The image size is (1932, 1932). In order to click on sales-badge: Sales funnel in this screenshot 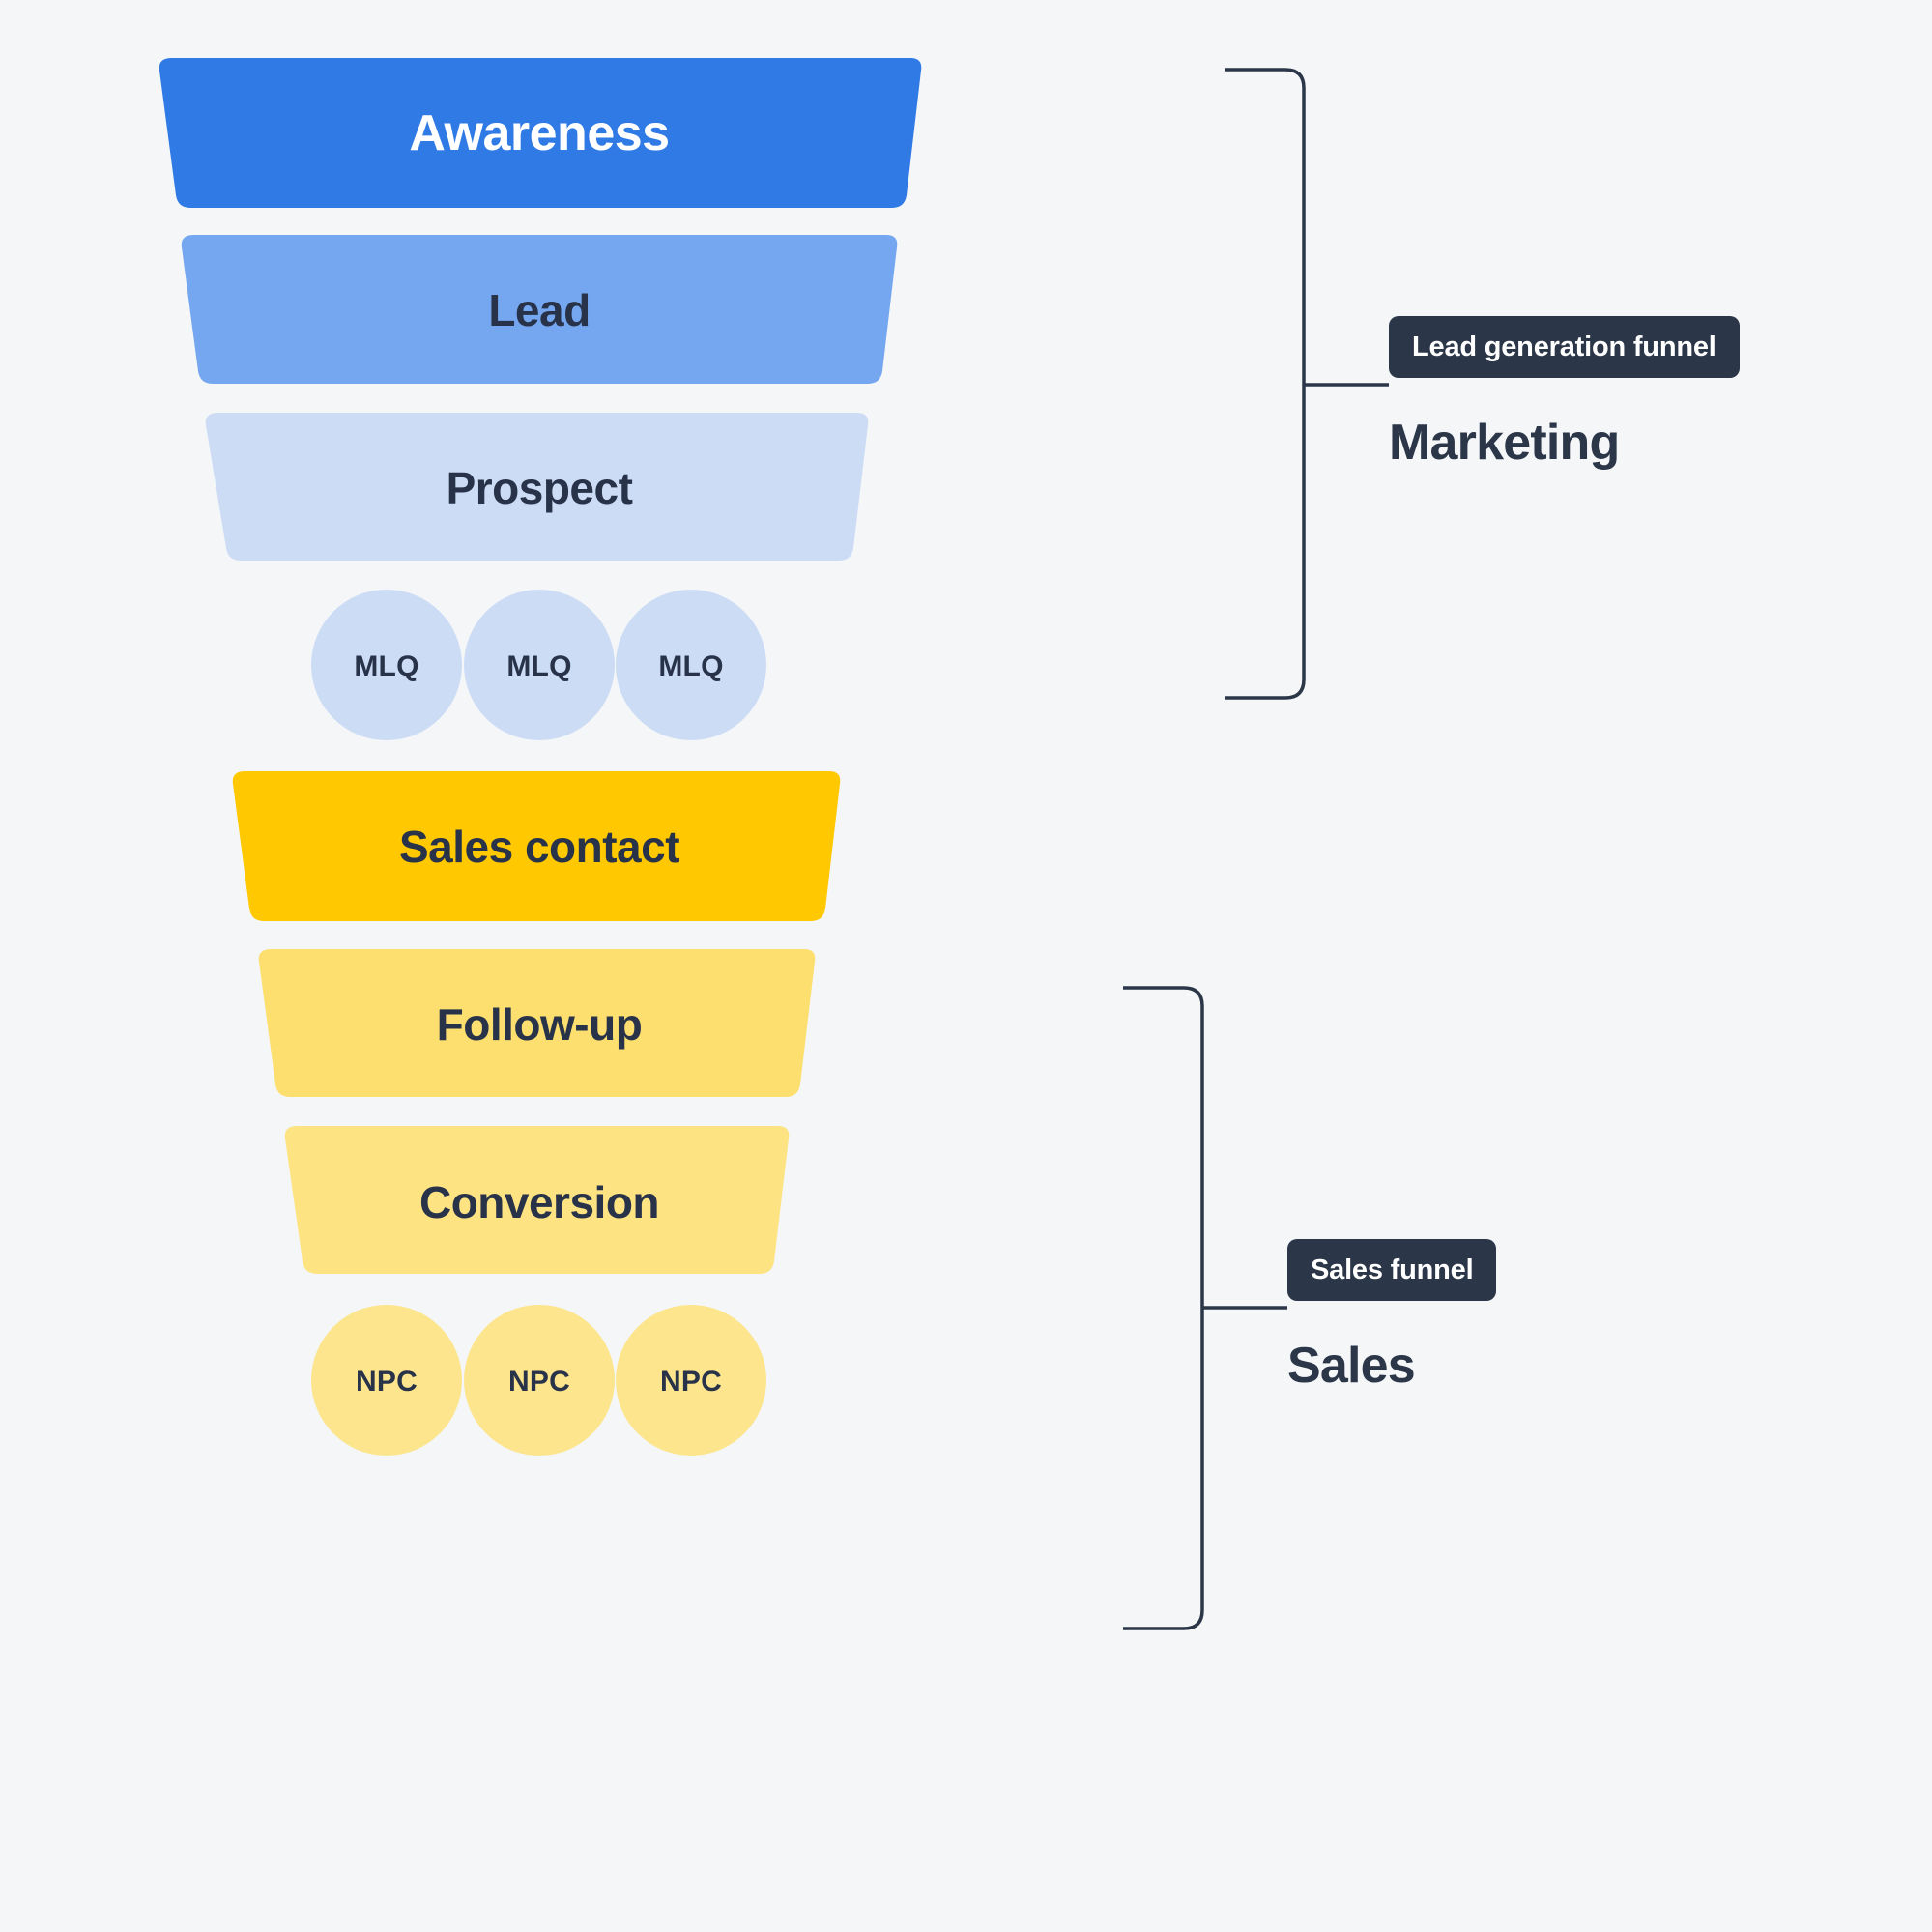, I will do `click(1392, 1270)`.